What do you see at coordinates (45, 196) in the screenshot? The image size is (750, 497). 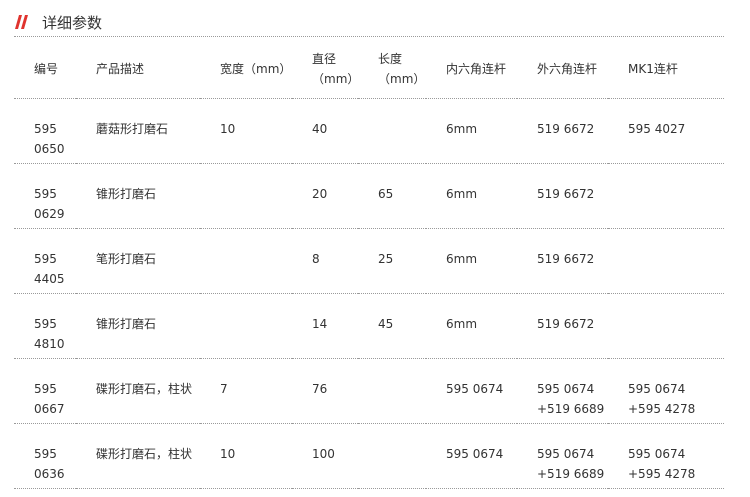 I see `product-code: 595 0629` at bounding box center [45, 196].